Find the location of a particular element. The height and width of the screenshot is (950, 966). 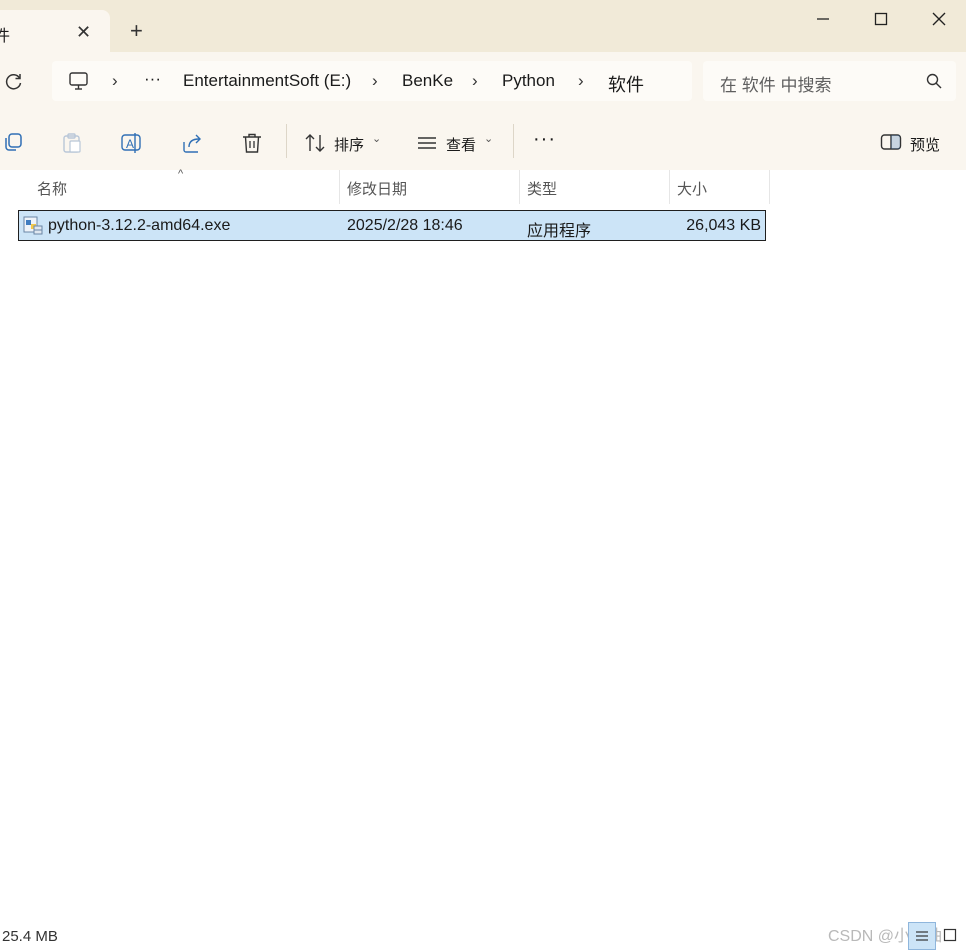

search-icon is located at coordinates (934, 83).